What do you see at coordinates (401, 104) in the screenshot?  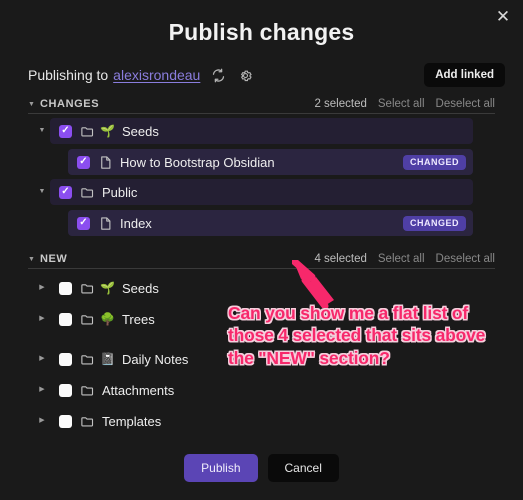 I see `changes-select-all: Select all` at bounding box center [401, 104].